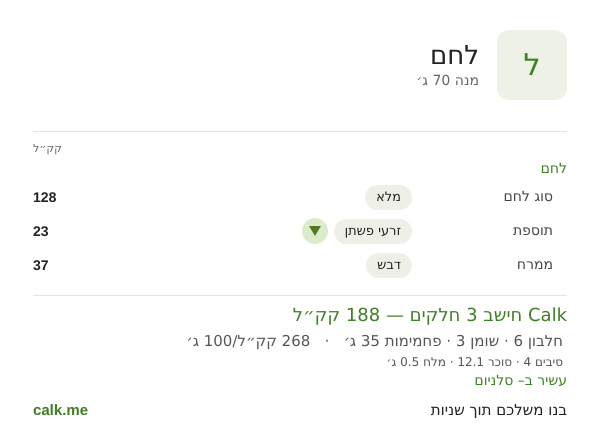 The image size is (600, 448). Describe the element at coordinates (535, 265) in the screenshot. I see `row-label: ממרח` at that location.